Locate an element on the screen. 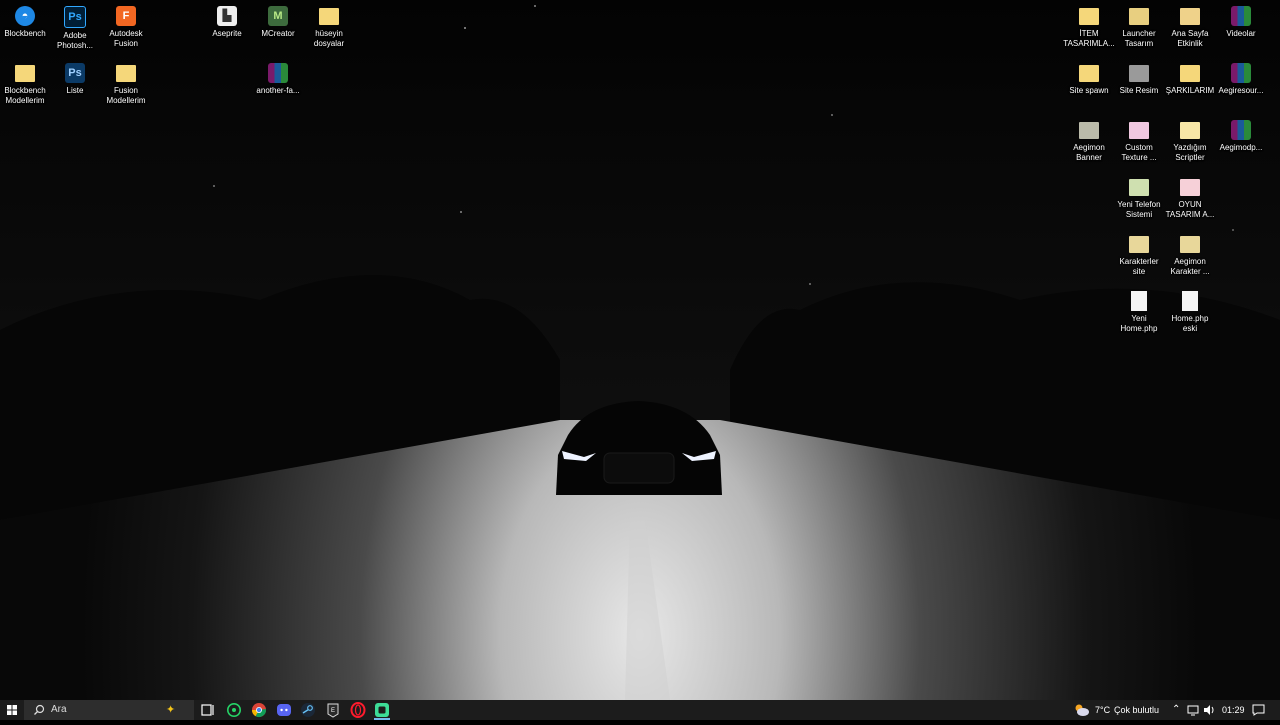 The height and width of the screenshot is (725, 1280). aseprite-icon: ▙ is located at coordinates (227, 16).